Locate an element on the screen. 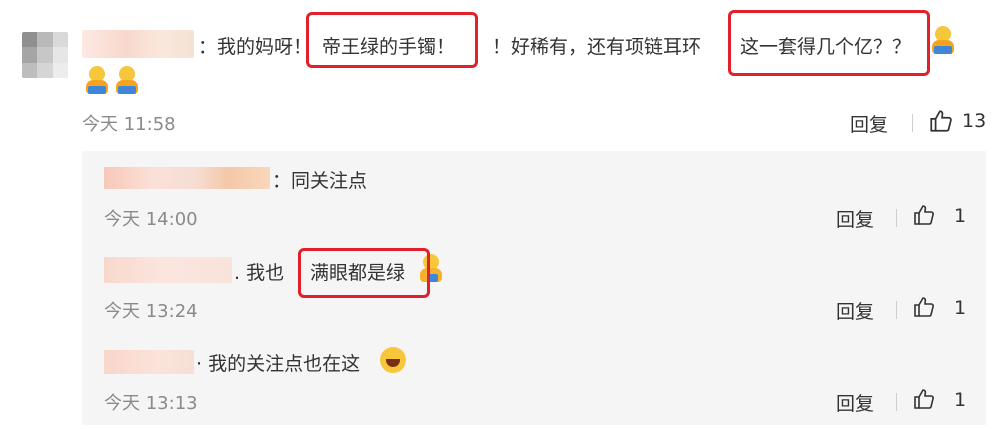 The image size is (1000, 430). like-count: 13 is located at coordinates (974, 121).